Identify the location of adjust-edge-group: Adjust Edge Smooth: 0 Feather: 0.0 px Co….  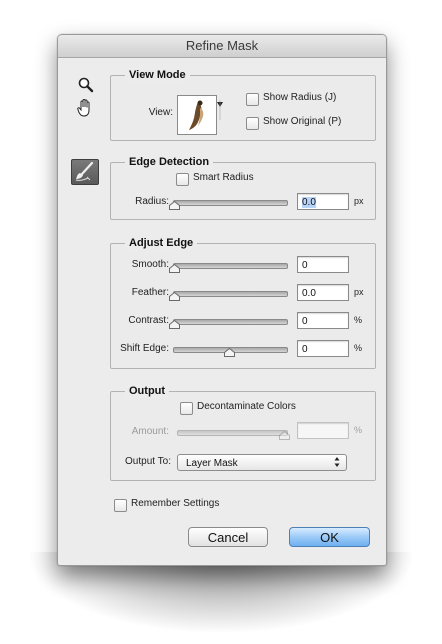
(243, 302).